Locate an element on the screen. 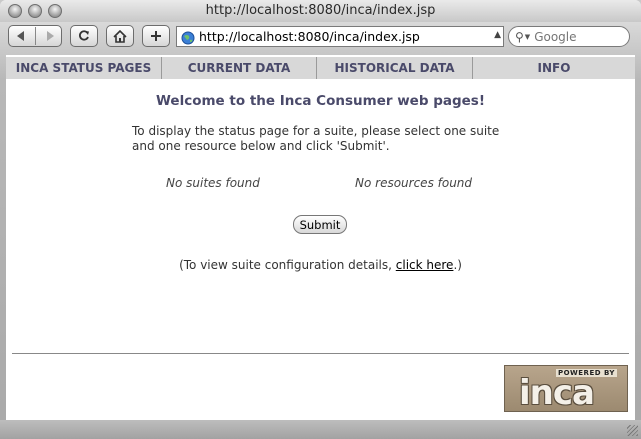 The image size is (641, 439). plus-icon is located at coordinates (156, 36).